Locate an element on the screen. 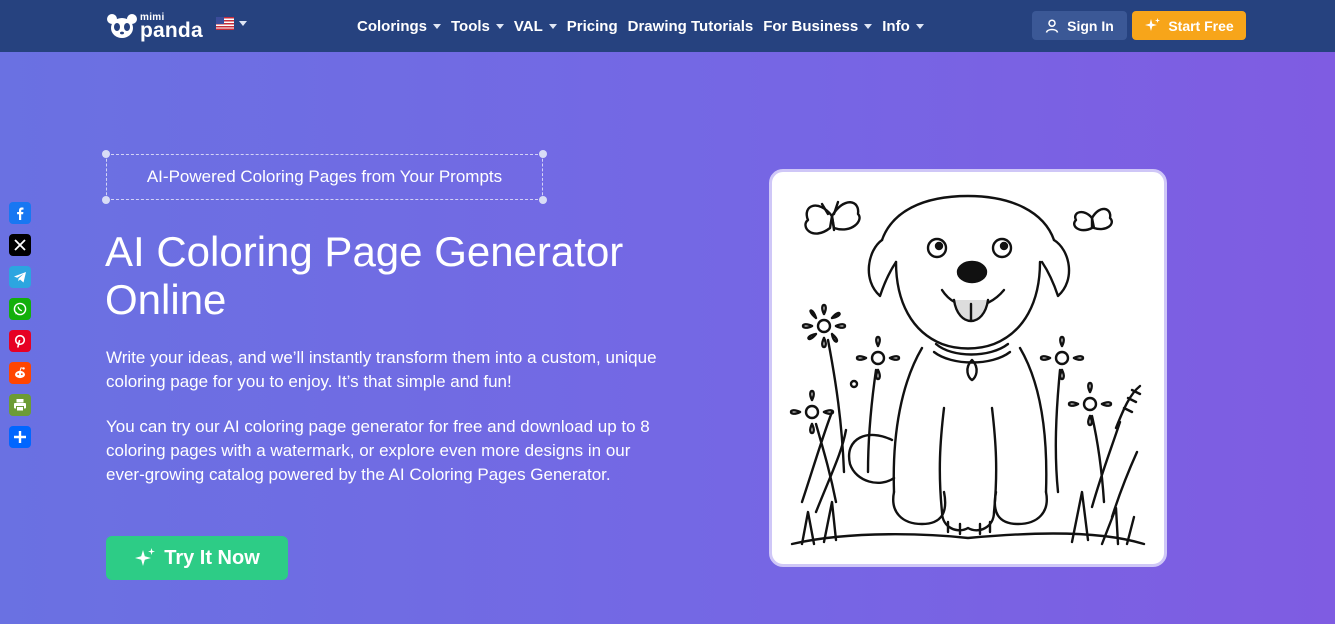 The image size is (1335, 624). try-it-now-button: Try It Now is located at coordinates (197, 558).